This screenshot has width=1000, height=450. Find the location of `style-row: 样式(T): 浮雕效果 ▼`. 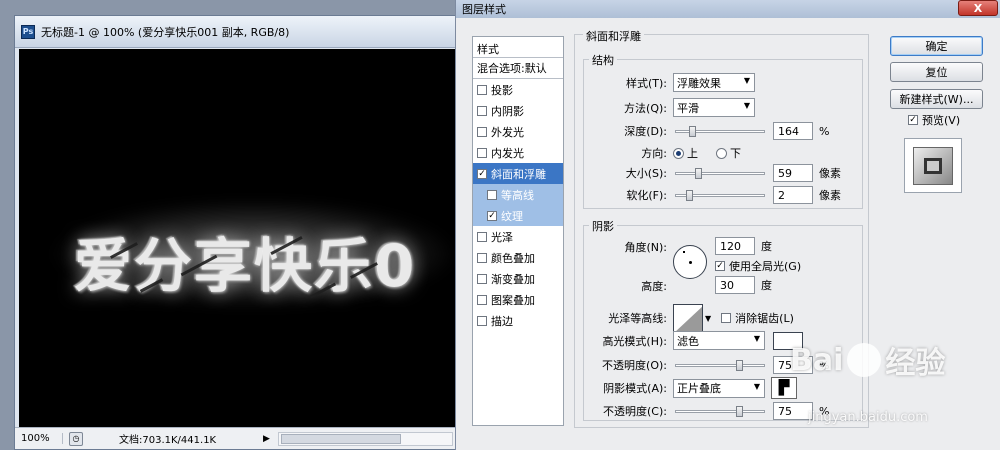

style-row: 样式(T): 浮雕效果 ▼ is located at coordinates (676, 82).